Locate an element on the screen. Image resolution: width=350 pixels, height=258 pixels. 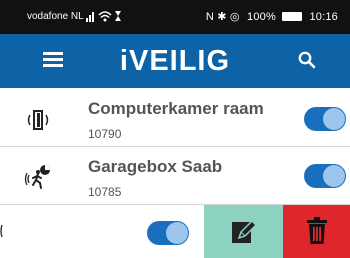
delete-button is located at coordinates (316, 231).